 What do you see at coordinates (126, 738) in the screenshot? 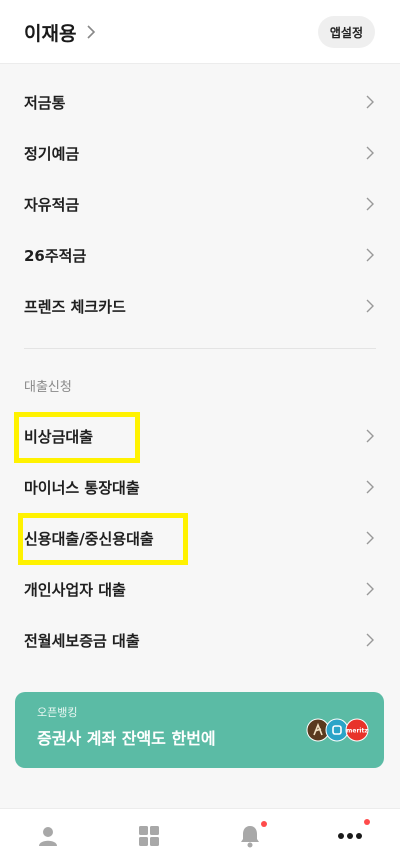
I see `banner-title: 증권사 계좌 잔액도 한번에` at bounding box center [126, 738].